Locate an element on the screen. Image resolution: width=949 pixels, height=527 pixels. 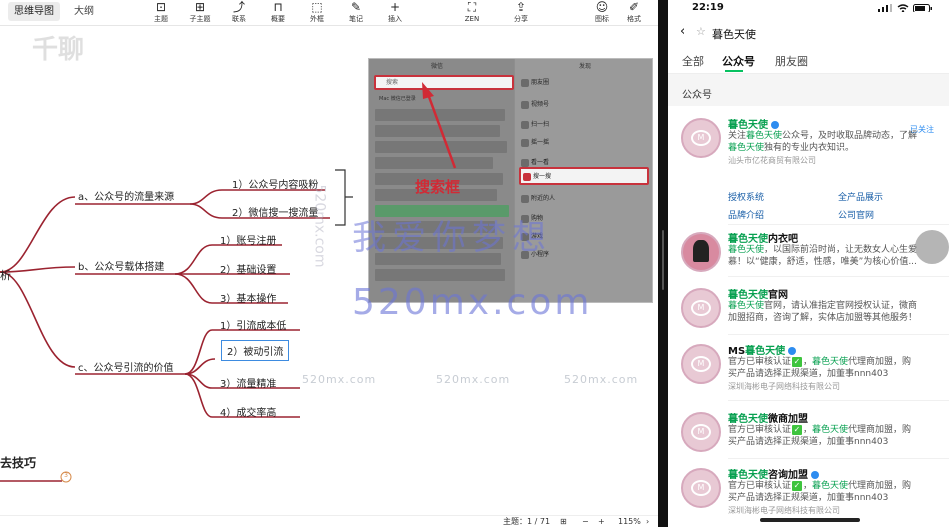
model-photo-icon is located at coordinates (701, 251).